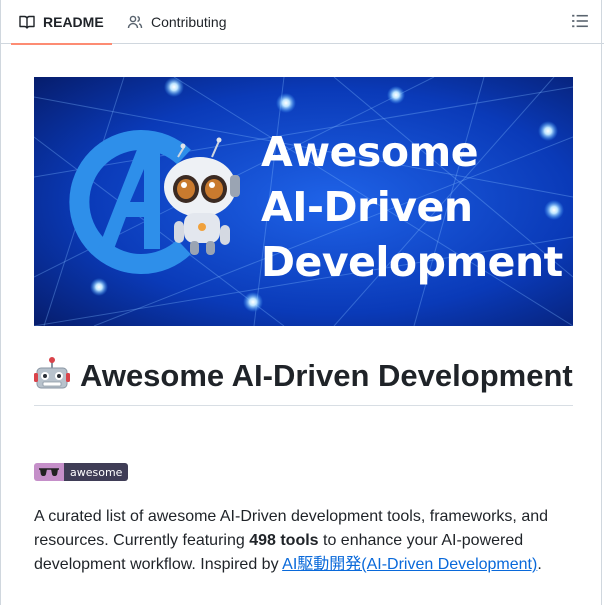  Describe the element at coordinates (539, 564) in the screenshot. I see `description-text-3: .` at that location.